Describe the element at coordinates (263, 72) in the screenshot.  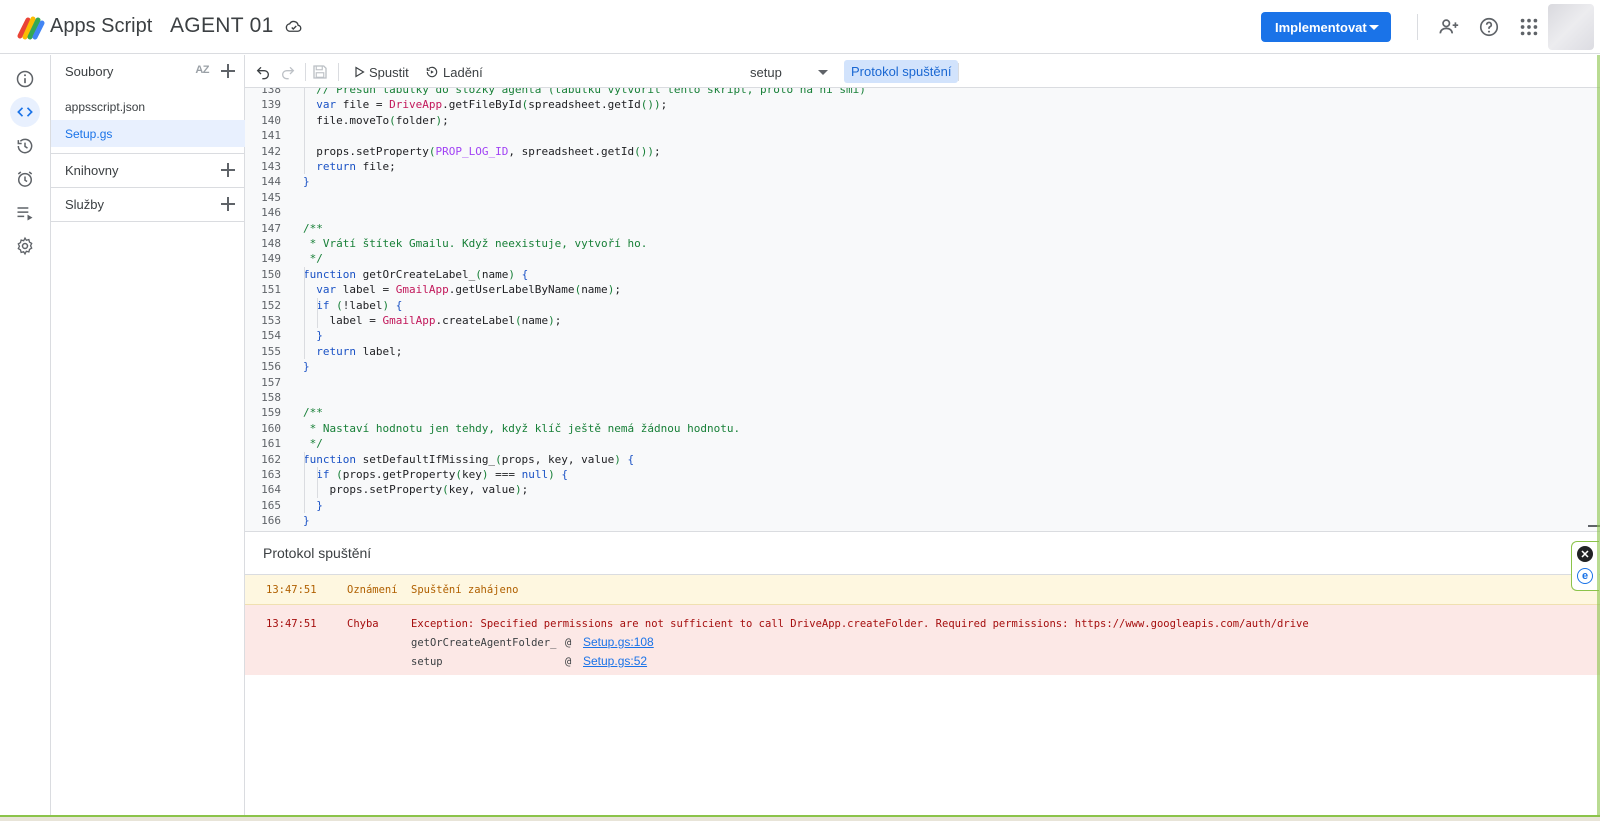
I see `undo-icon` at that location.